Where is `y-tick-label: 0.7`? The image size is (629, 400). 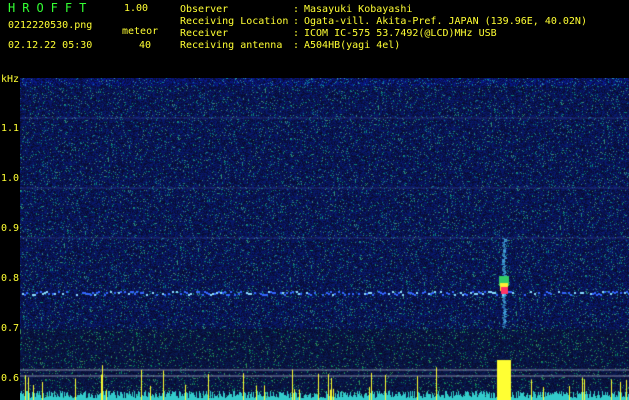 y-tick-label: 0.7 is located at coordinates (10, 328).